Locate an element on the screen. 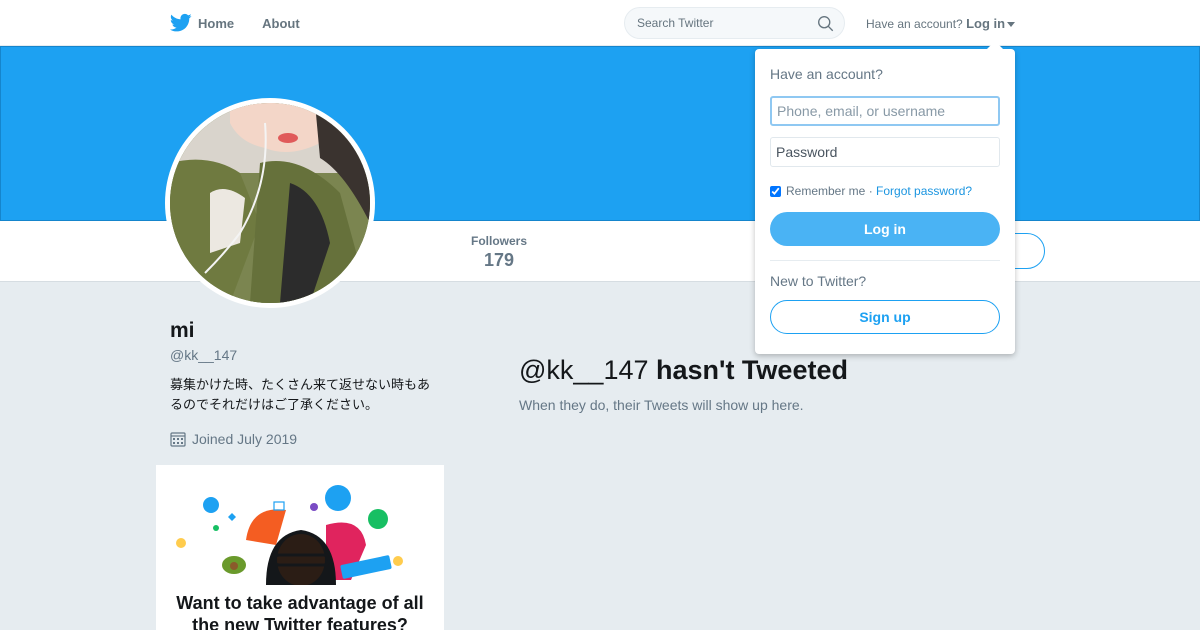  avatar-photo is located at coordinates (270, 203).